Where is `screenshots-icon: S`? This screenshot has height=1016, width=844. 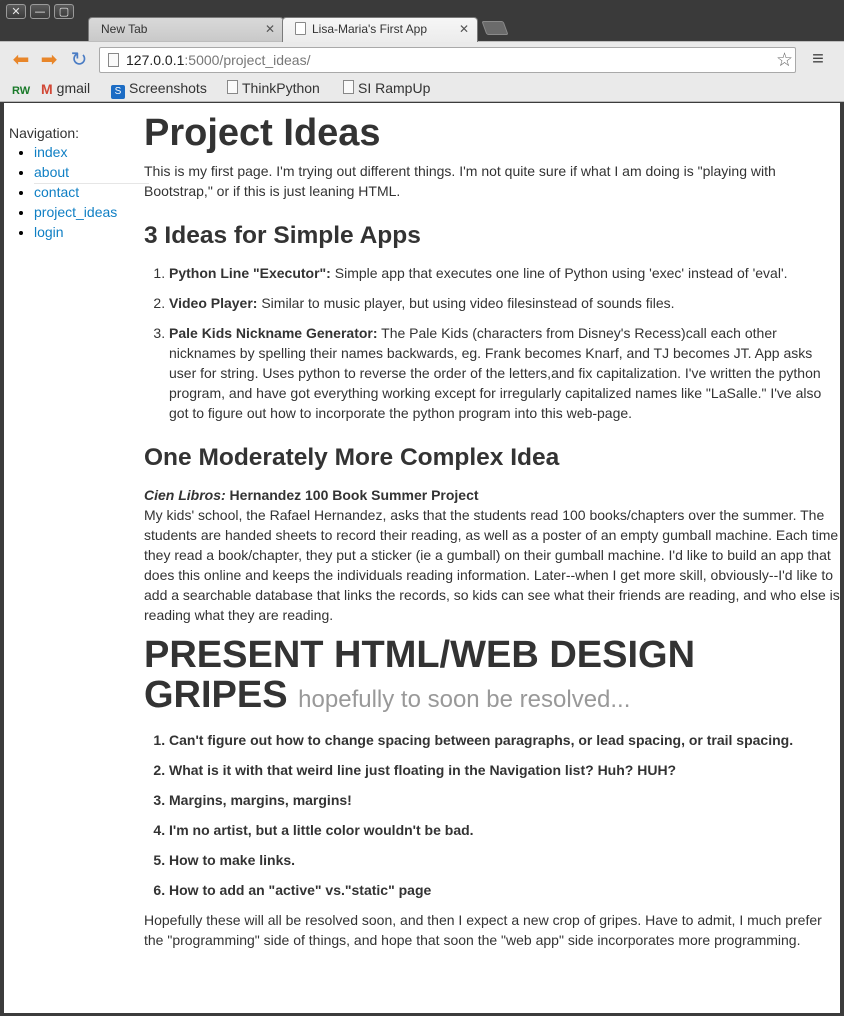
screenshots-icon: S is located at coordinates (118, 92).